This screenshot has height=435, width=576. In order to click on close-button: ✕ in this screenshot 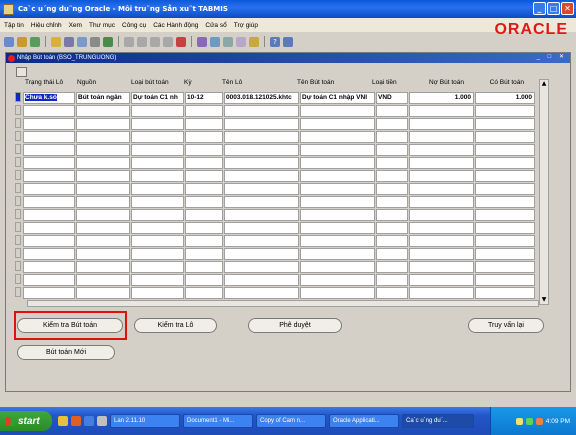, I will do `click(567, 8)`.